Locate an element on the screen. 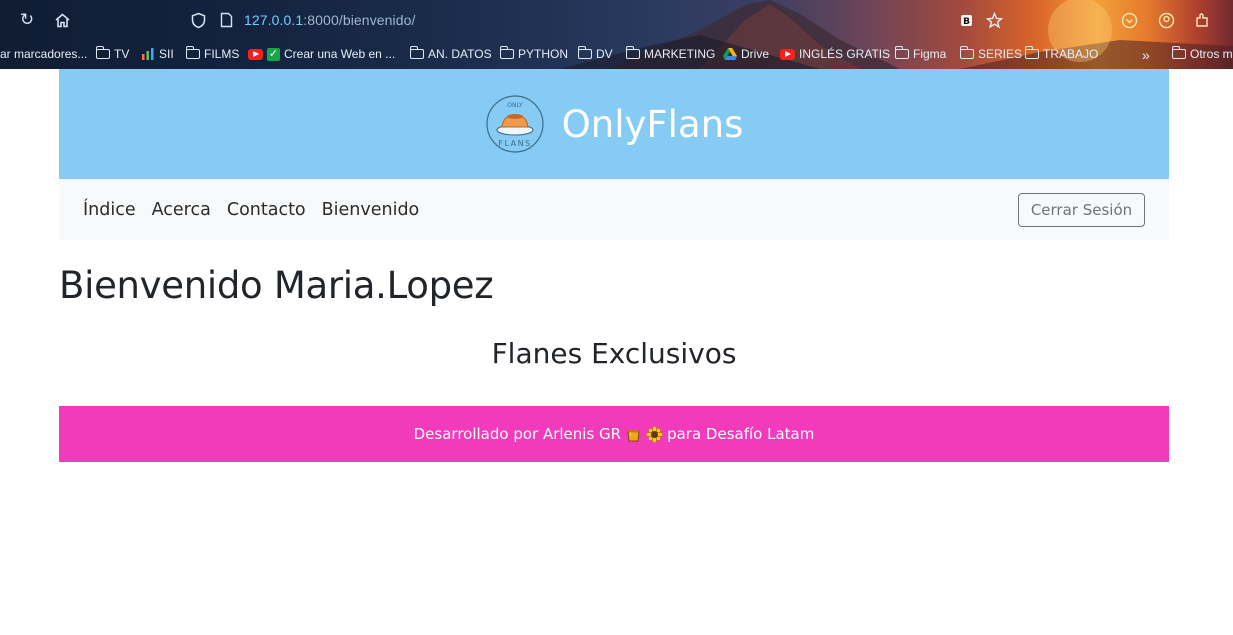 The width and height of the screenshot is (1233, 635). bookmark-item: Drive is located at coordinates (746, 54).